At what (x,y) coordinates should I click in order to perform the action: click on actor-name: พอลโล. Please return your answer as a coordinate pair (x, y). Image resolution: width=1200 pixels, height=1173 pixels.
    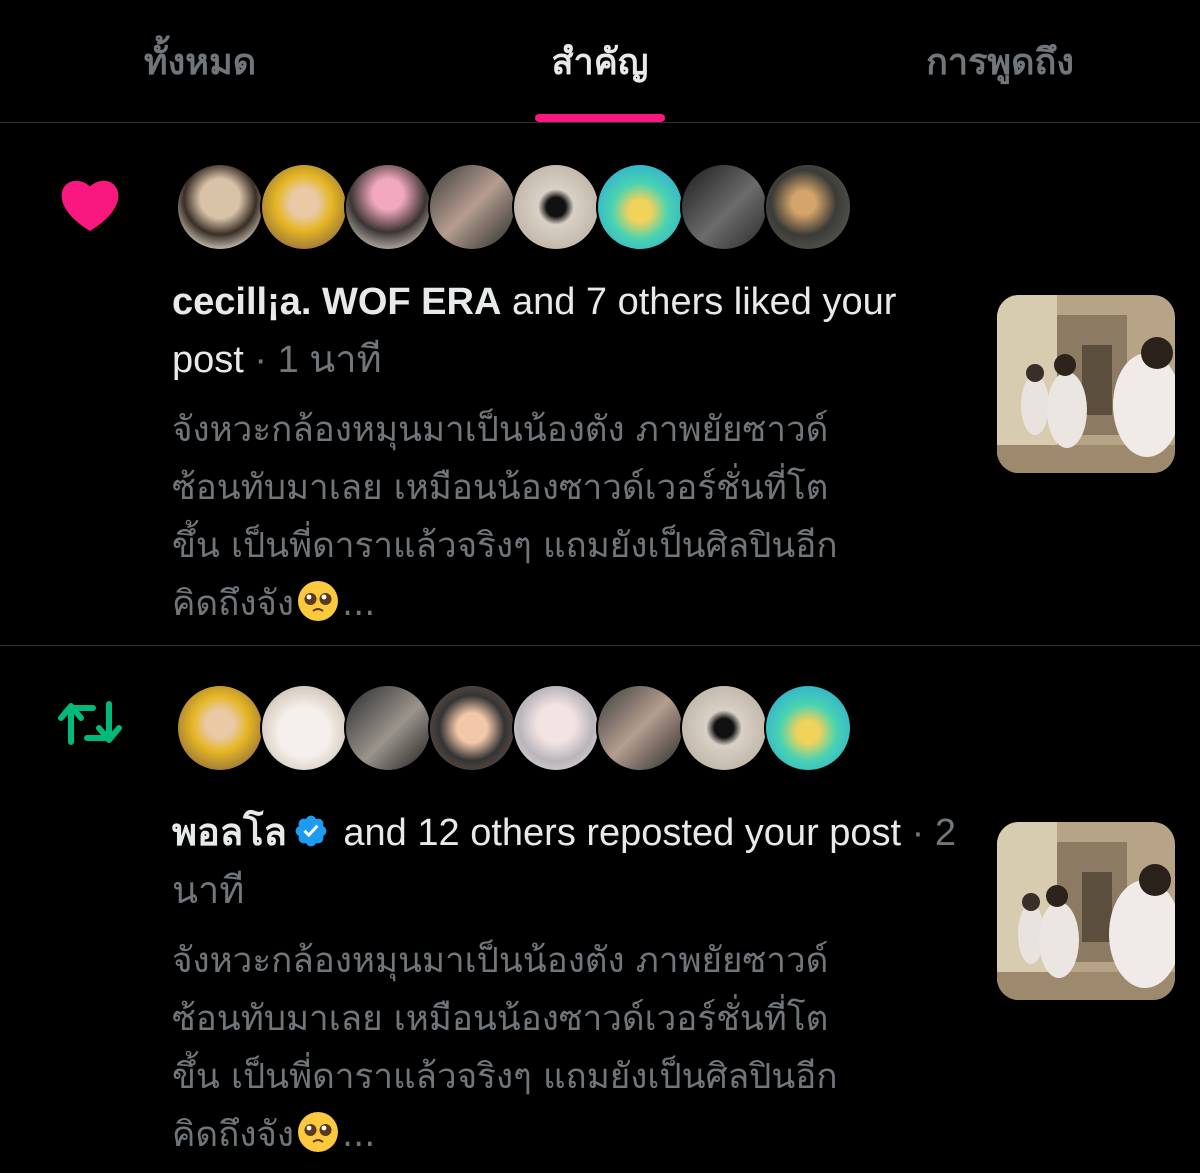
    Looking at the image, I should click on (229, 833).